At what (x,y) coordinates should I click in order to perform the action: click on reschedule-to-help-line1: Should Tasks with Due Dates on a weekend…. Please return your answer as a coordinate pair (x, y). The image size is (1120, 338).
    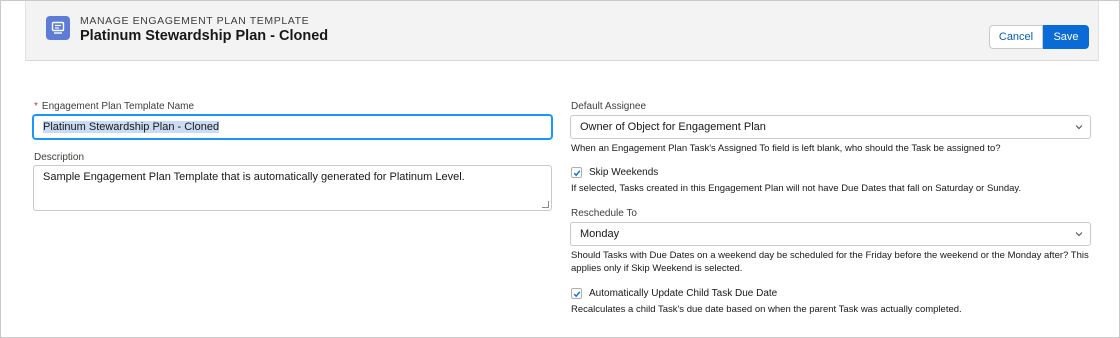
    Looking at the image, I should click on (830, 255).